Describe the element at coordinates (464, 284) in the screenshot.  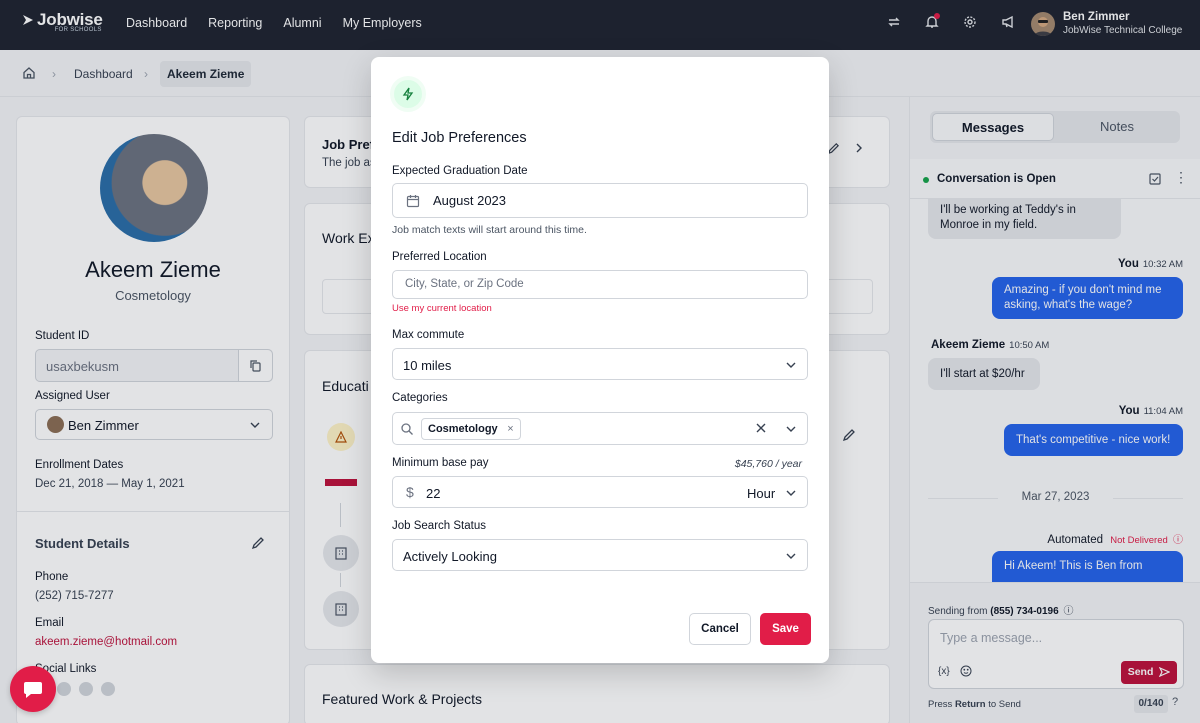
I see `preferred-location-placeholder: City, State, or Zip Code` at that location.